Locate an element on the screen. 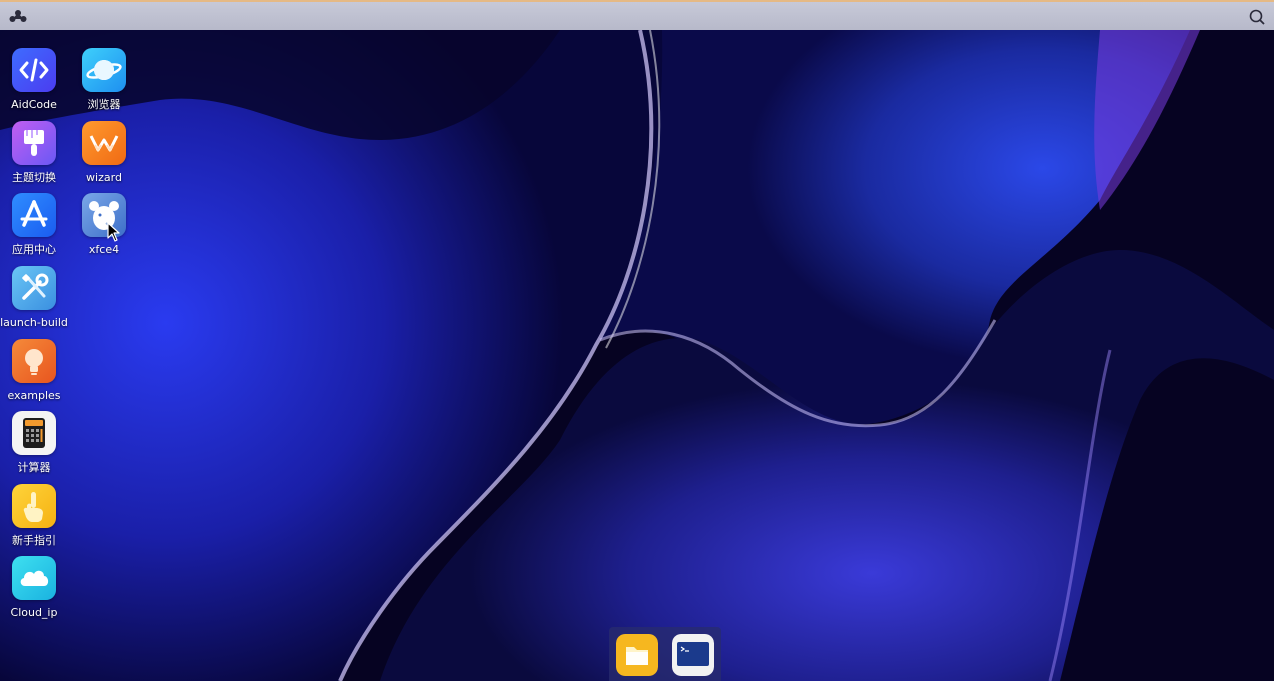 Image resolution: width=1274 pixels, height=681 pixels. dock-item-file-manager is located at coordinates (637, 655).